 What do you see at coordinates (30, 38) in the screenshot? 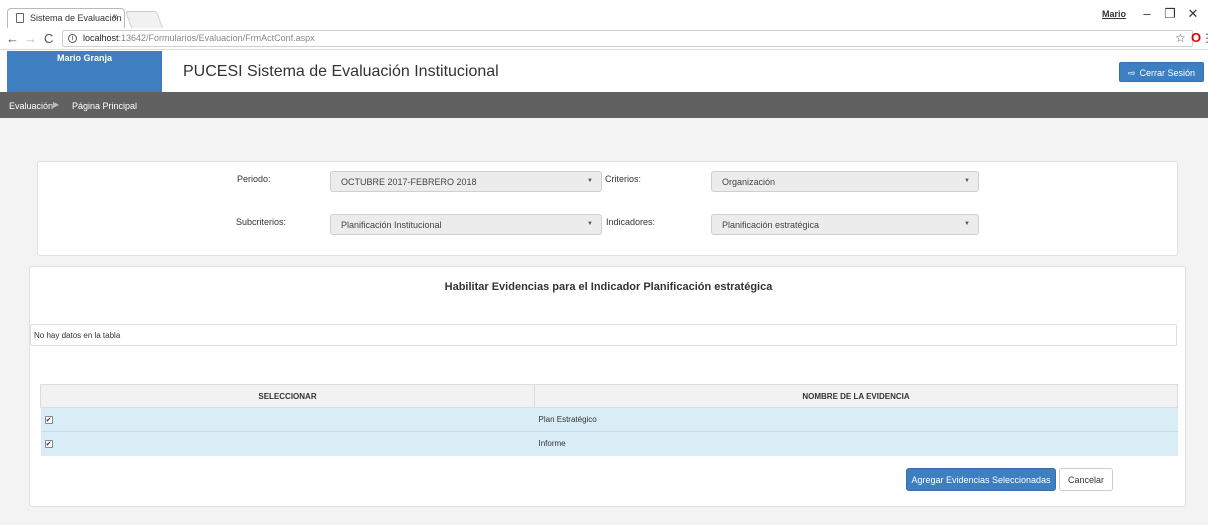
I see `forward-arrow-icon: →` at bounding box center [30, 38].